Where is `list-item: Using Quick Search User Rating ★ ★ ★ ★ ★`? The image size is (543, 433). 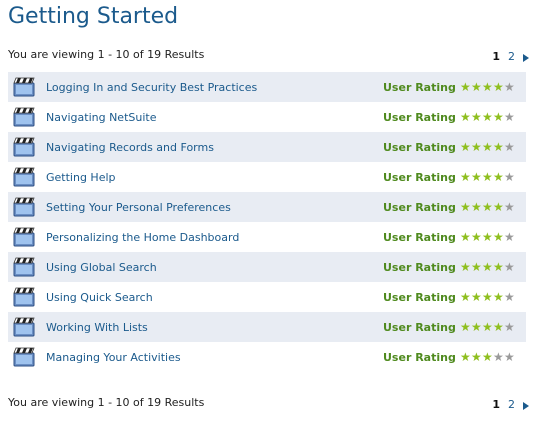
list-item: Using Quick Search User Rating ★ ★ ★ ★ ★ is located at coordinates (267, 297).